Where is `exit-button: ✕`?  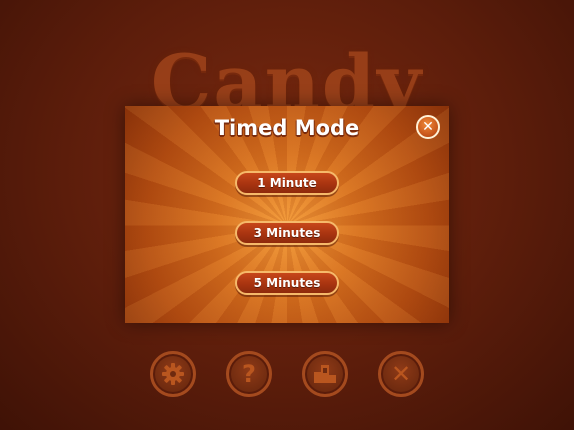 exit-button: ✕ is located at coordinates (401, 374).